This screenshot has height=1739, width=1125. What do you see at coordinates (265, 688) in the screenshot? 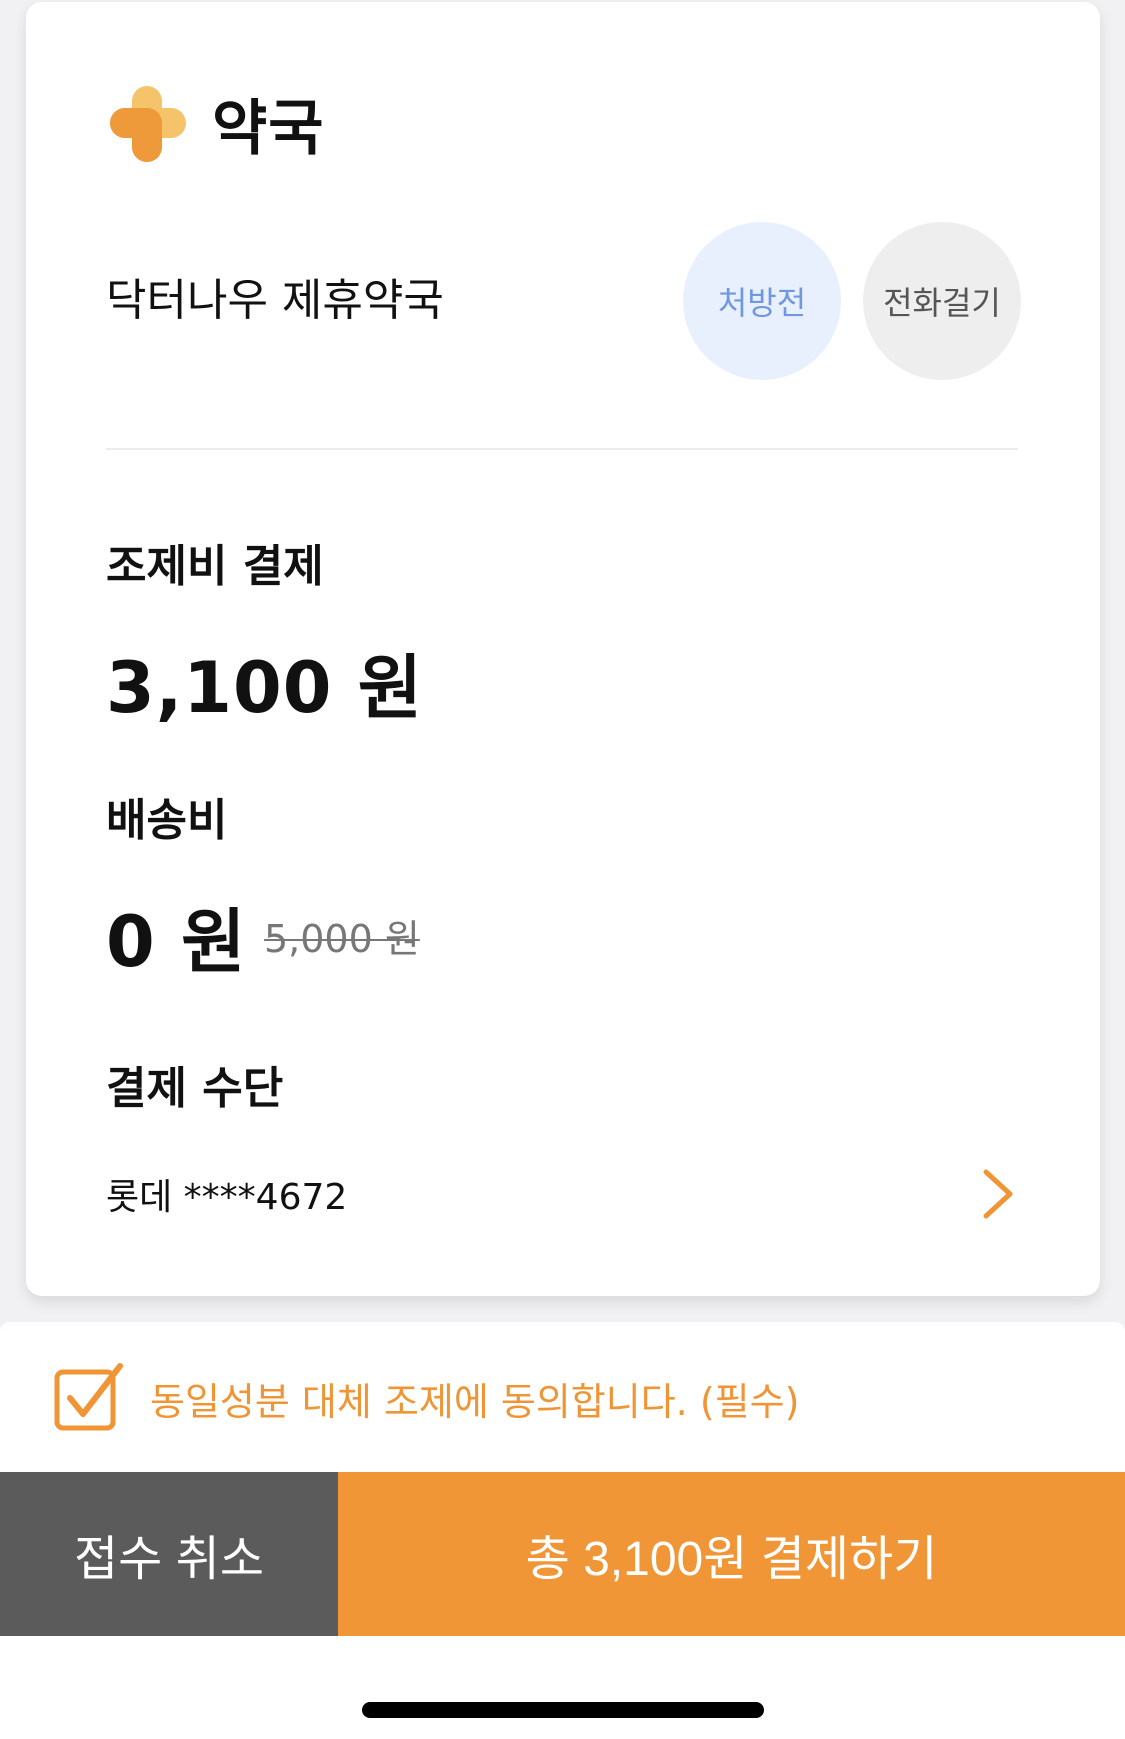
I see `dispensing-fee-amount: 3,100 원` at bounding box center [265, 688].